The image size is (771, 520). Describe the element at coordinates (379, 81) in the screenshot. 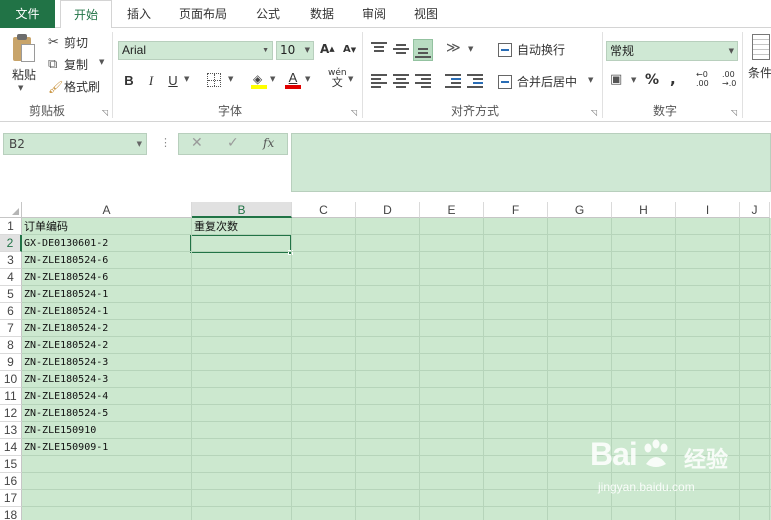

I see `align-left-icon` at that location.